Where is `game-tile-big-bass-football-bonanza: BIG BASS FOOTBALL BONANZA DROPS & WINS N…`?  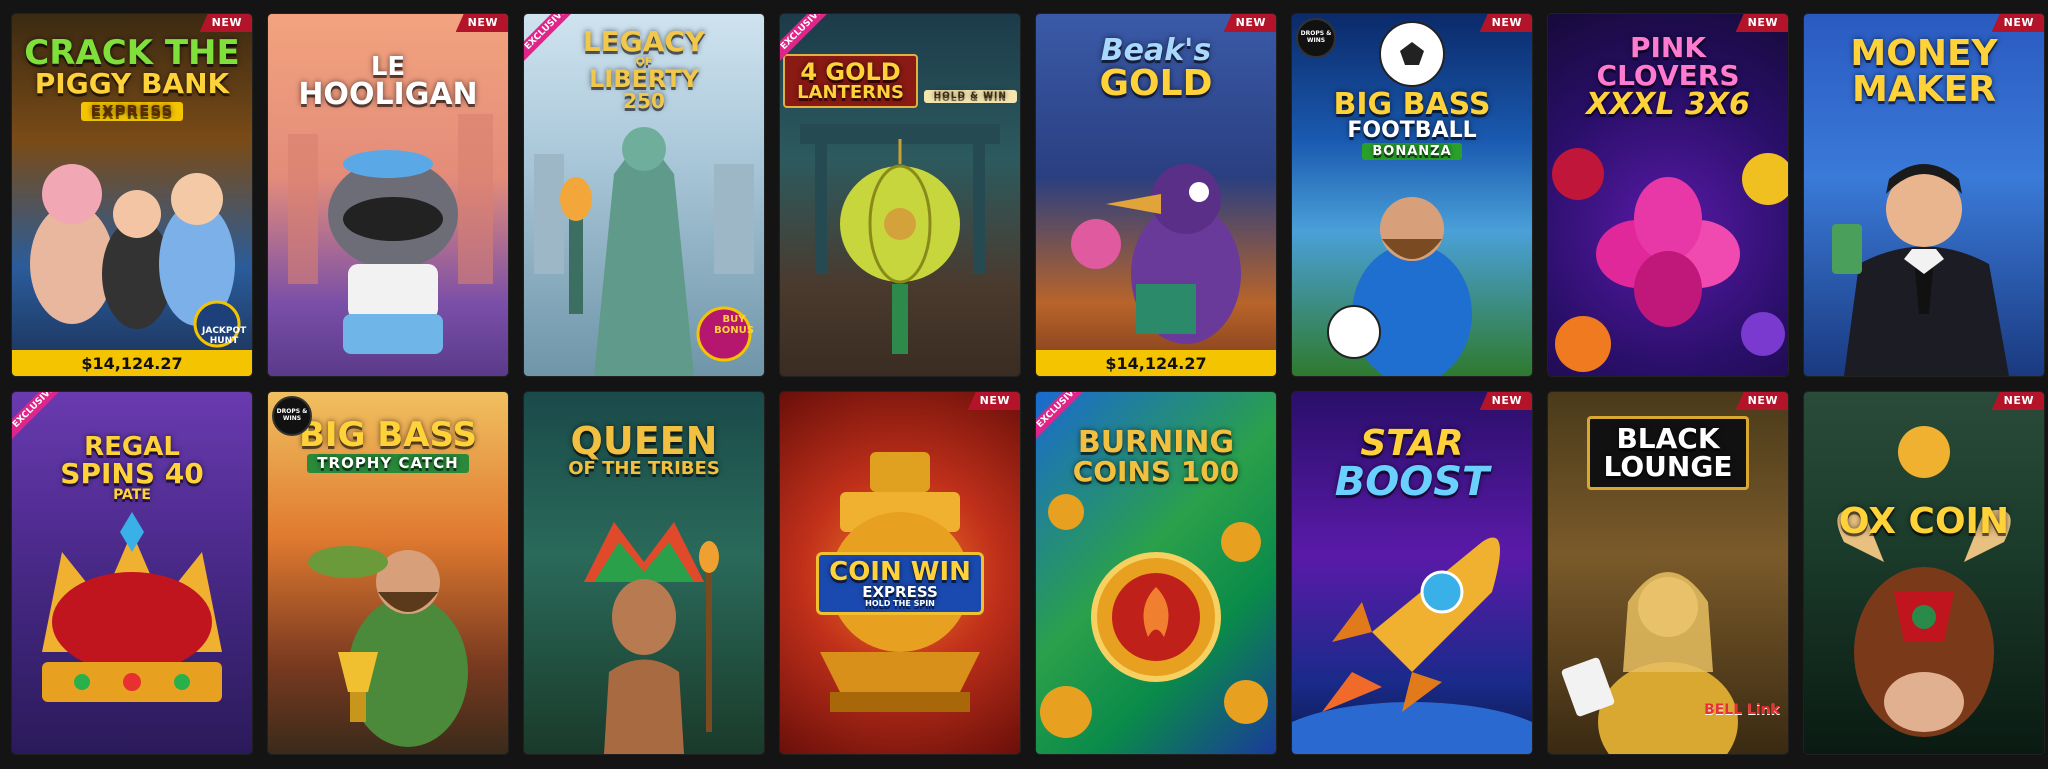
game-tile-big-bass-football-bonanza: BIG BASS FOOTBALL BONANZA DROPS & WINS N… is located at coordinates (1412, 195).